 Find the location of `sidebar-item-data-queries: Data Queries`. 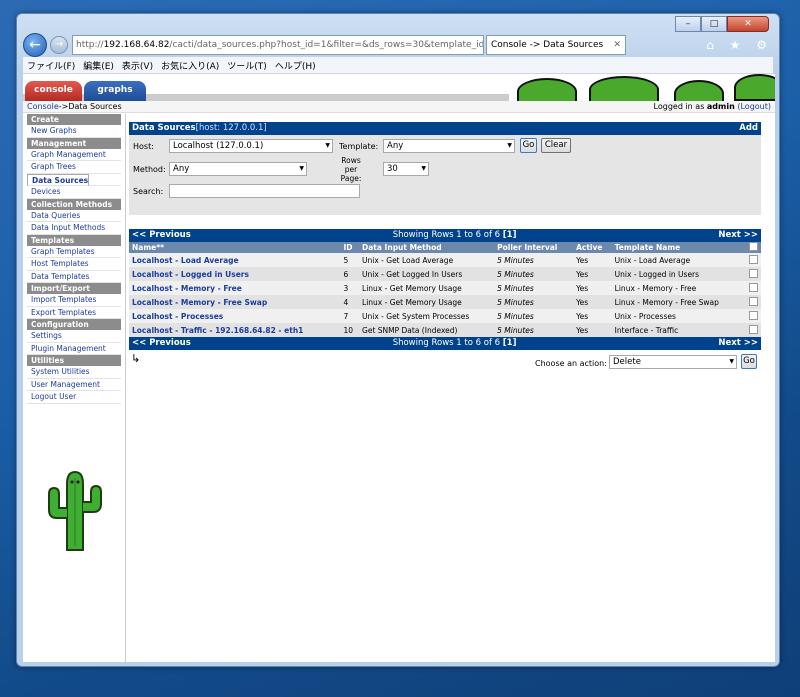

sidebar-item-data-queries: Data Queries is located at coordinates (74, 216).